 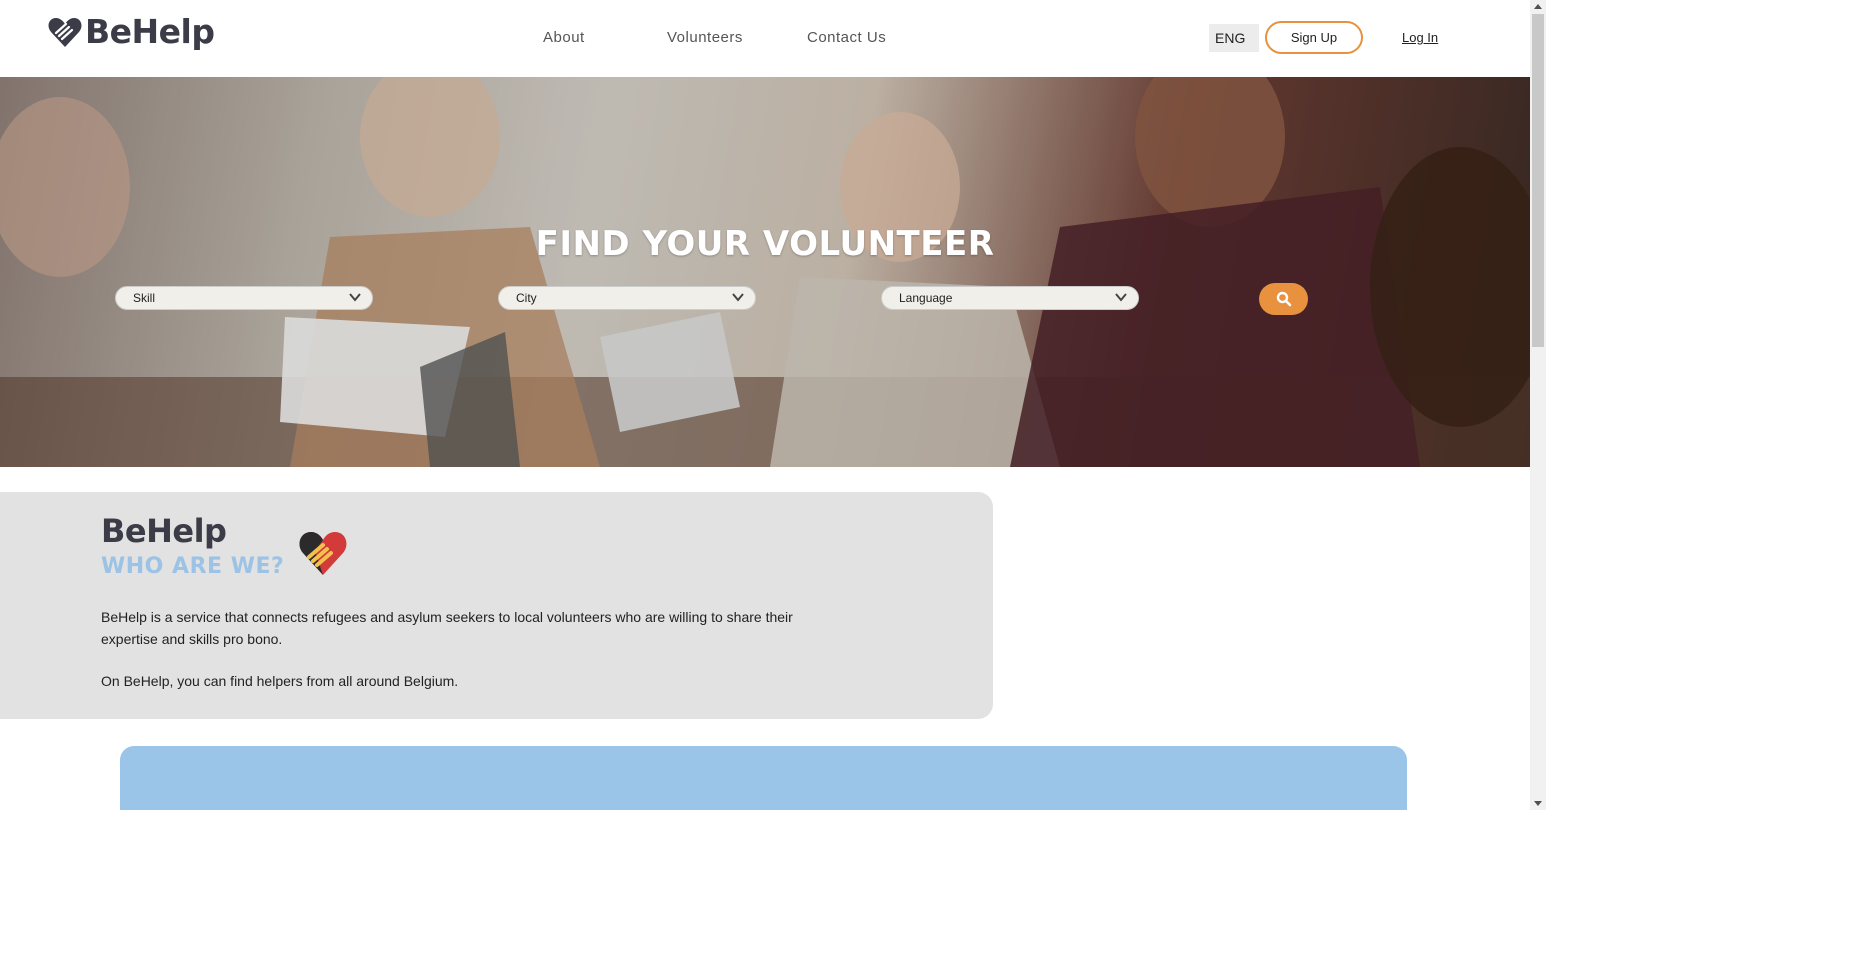 I want to click on search-icon, so click(x=1283, y=299).